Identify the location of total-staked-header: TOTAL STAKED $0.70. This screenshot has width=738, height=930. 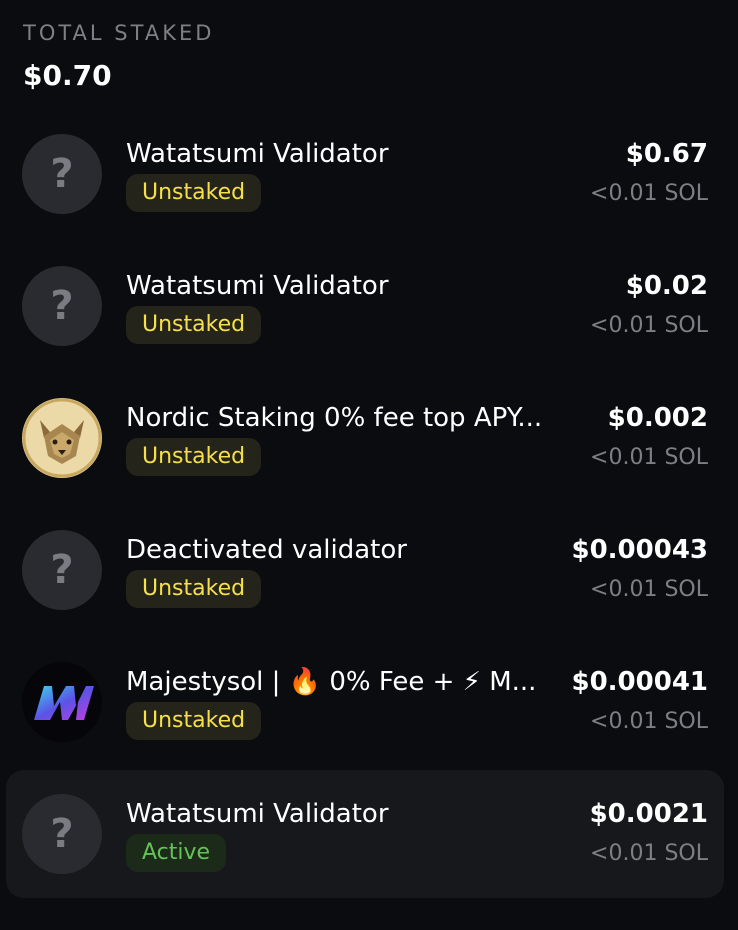
(118, 56).